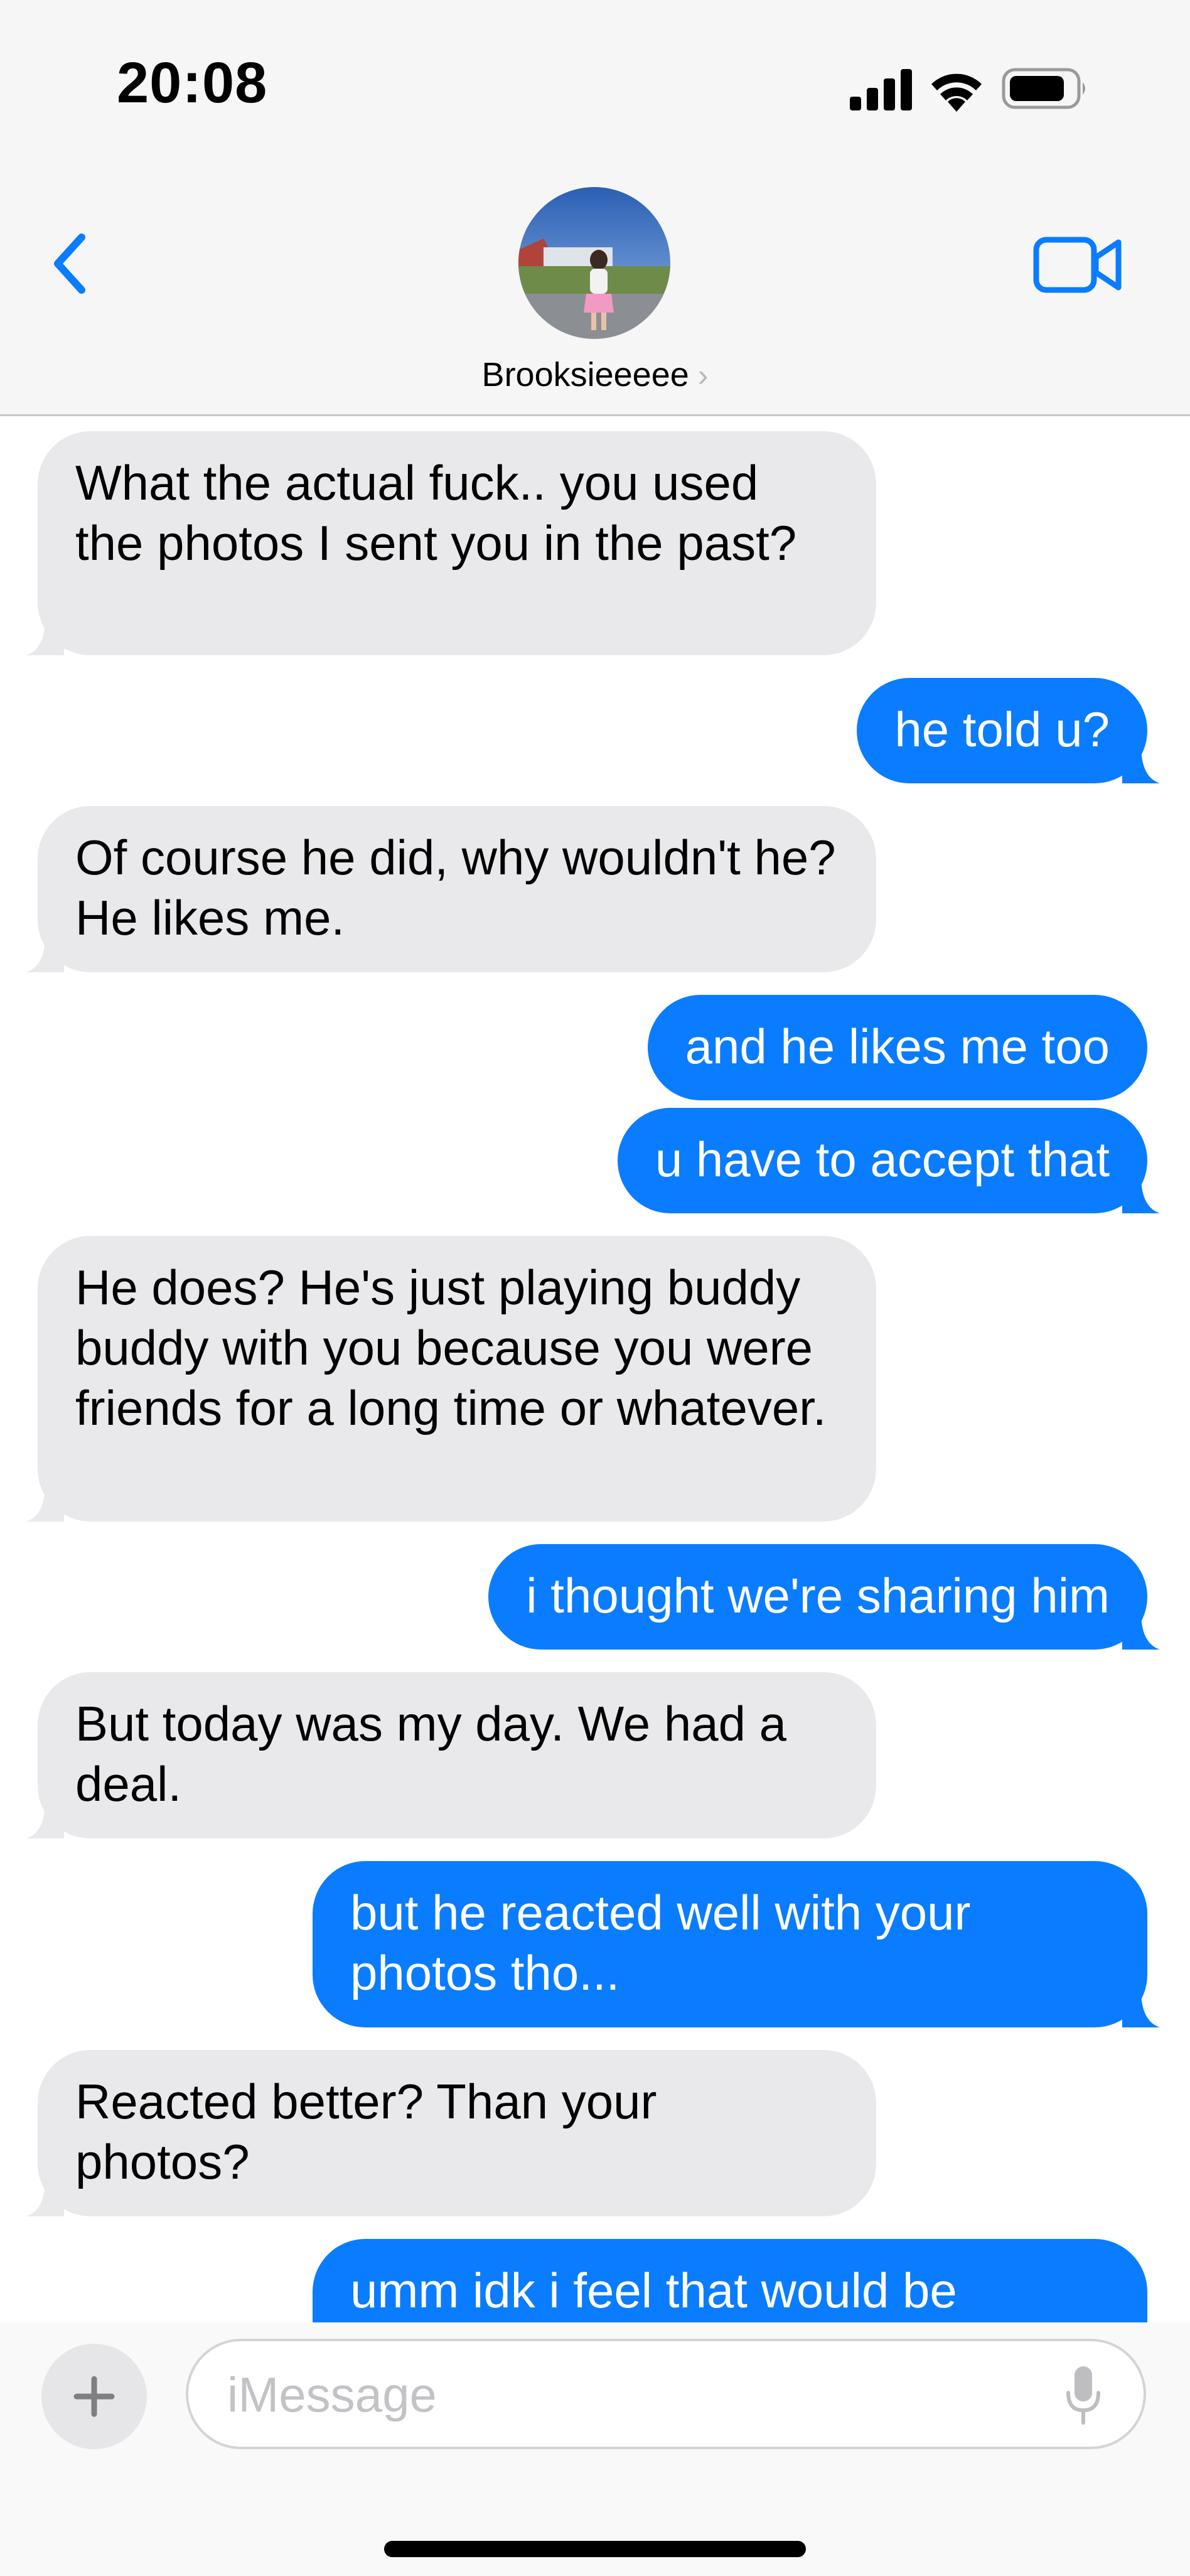 Image resolution: width=1190 pixels, height=2576 pixels. I want to click on message-text: u have to accept that, so click(882, 1159).